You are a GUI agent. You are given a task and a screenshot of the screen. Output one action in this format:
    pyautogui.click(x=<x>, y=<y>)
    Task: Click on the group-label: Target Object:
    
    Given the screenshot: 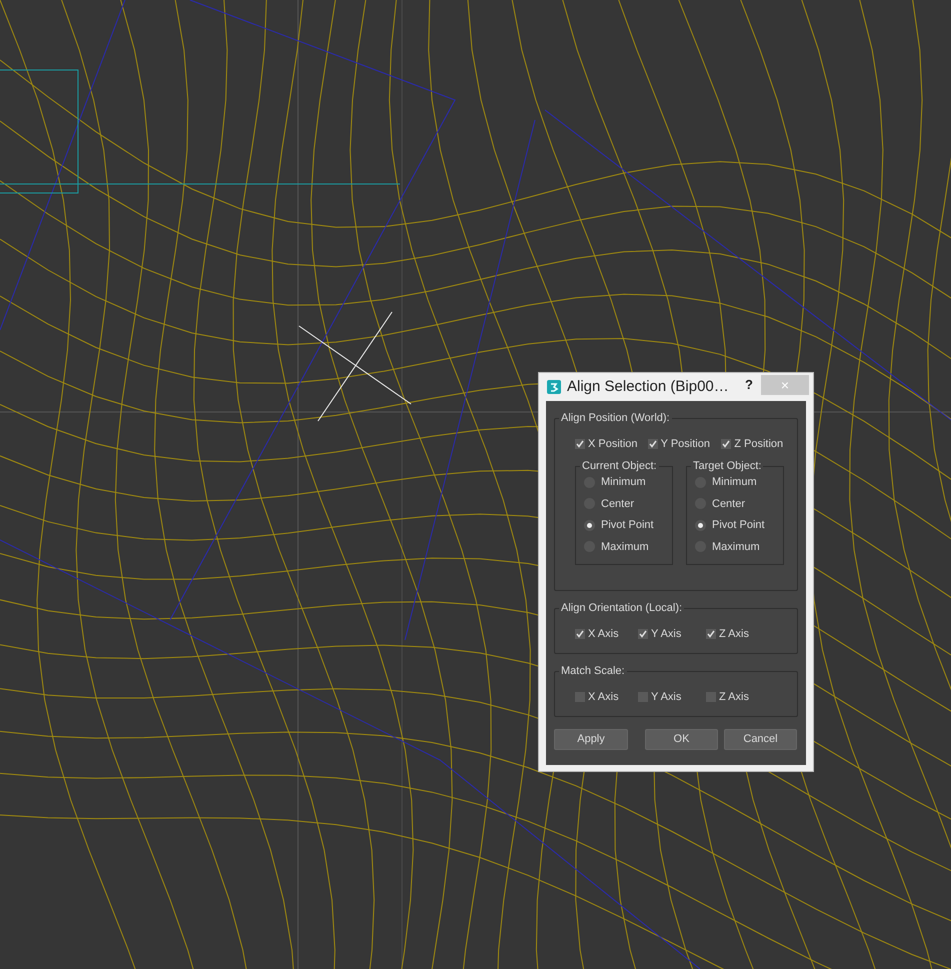 What is the action you would take?
    pyautogui.click(x=727, y=466)
    